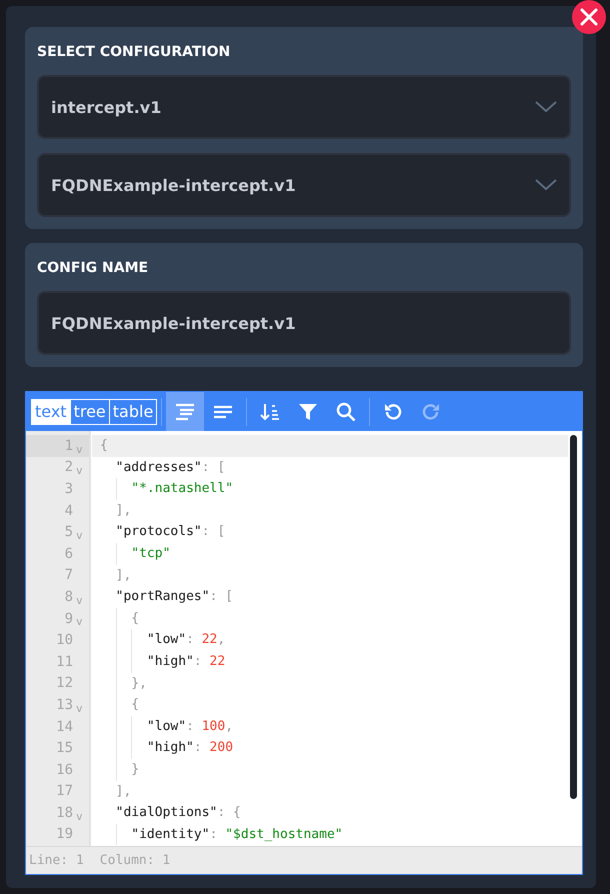  Describe the element at coordinates (167, 813) in the screenshot. I see `json-key: "dialOptions"` at that location.